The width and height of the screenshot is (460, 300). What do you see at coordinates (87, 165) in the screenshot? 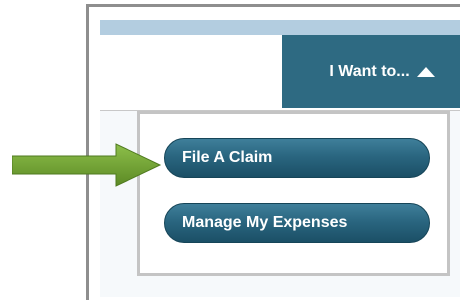
I see `arrow-right-icon` at bounding box center [87, 165].